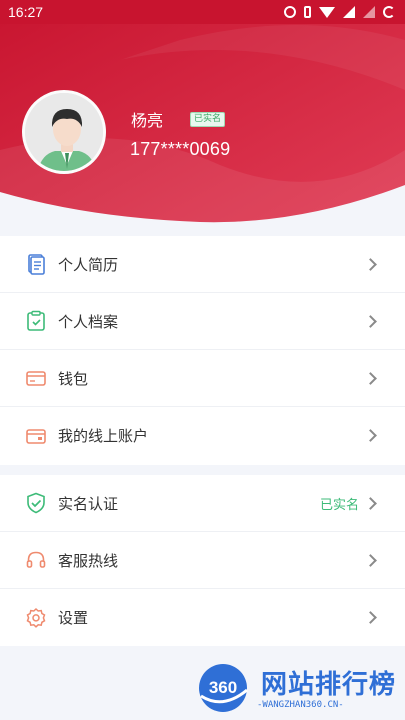 This screenshot has height=720, width=405. Describe the element at coordinates (88, 503) in the screenshot. I see `menu-label: 实名认证` at that location.